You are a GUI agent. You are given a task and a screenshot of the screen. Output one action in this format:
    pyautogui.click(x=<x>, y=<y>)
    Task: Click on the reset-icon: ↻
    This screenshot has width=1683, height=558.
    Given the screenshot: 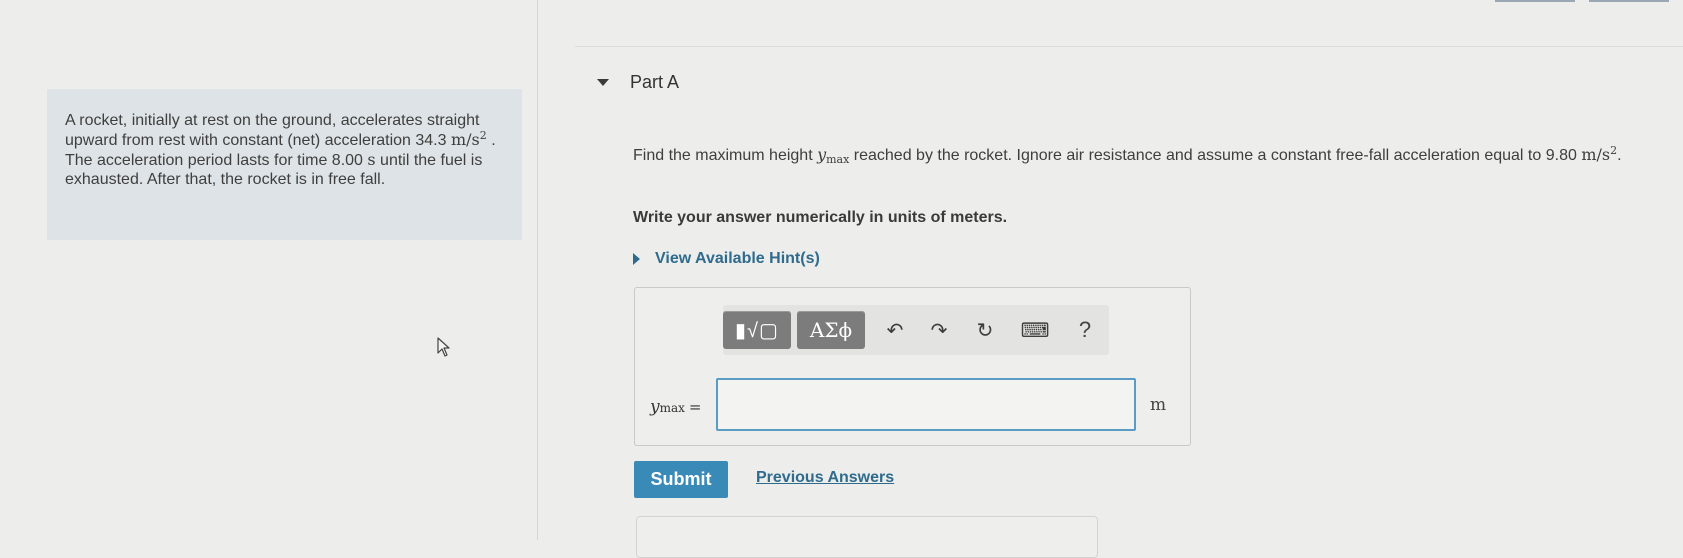 What is the action you would take?
    pyautogui.click(x=985, y=330)
    